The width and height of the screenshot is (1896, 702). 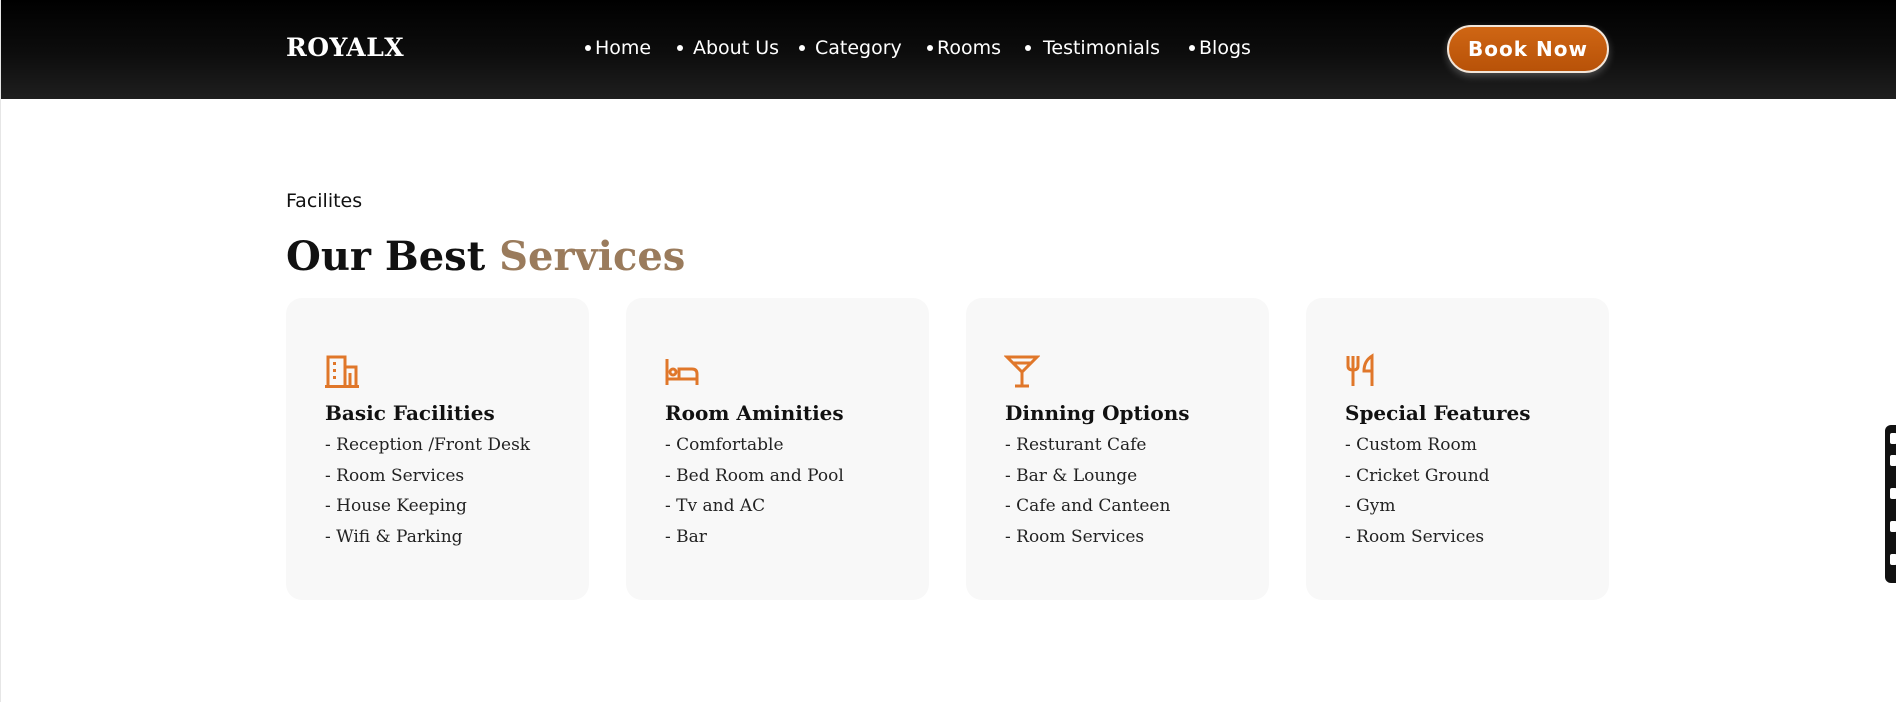 I want to click on card-title: Room Aminities, so click(x=754, y=413).